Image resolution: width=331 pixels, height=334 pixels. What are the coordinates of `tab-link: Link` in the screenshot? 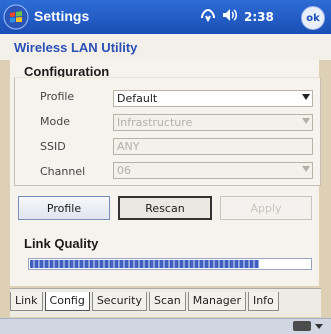 It's located at (26, 301).